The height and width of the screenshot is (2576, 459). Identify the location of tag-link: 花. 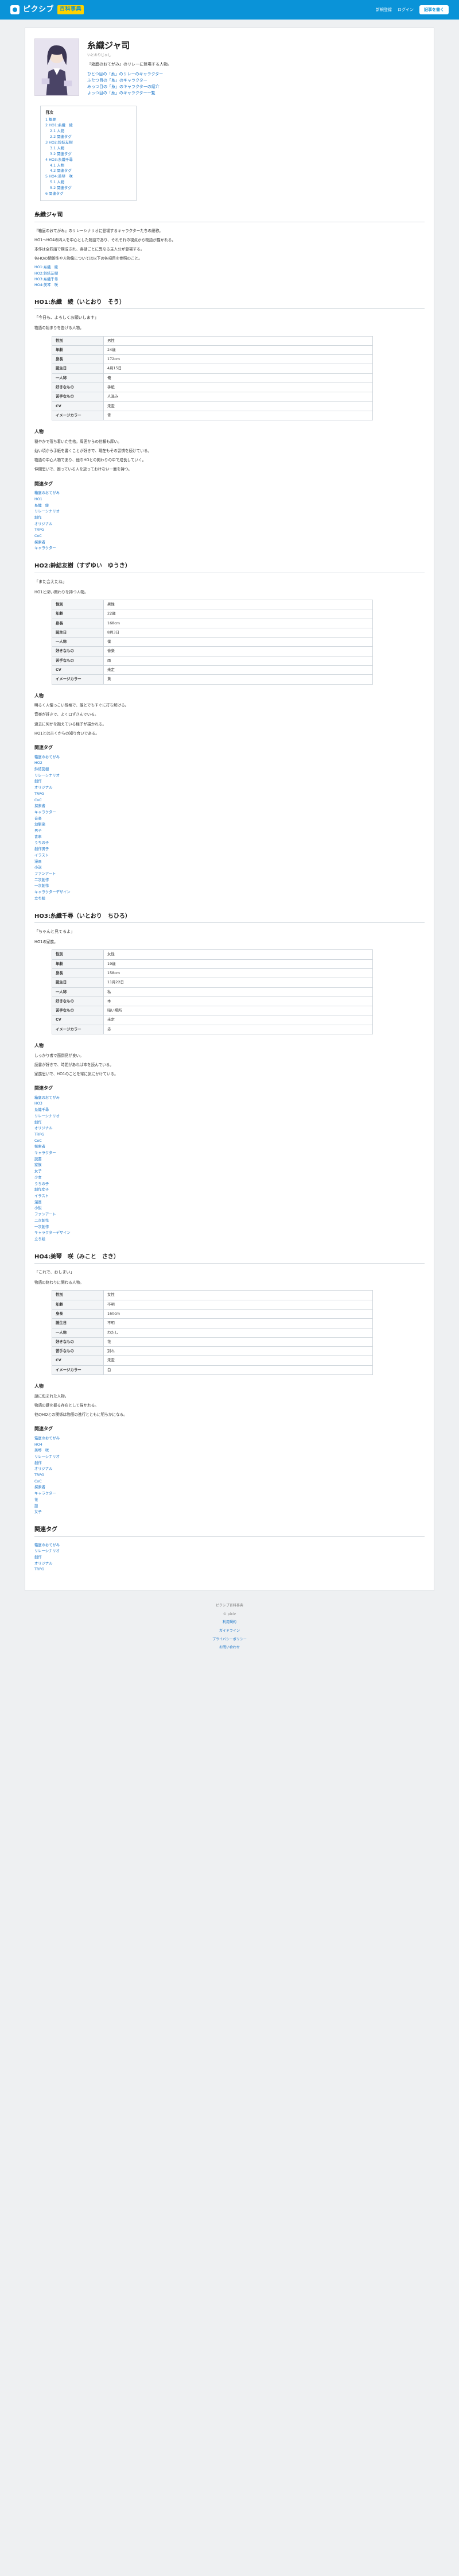
(229, 1500).